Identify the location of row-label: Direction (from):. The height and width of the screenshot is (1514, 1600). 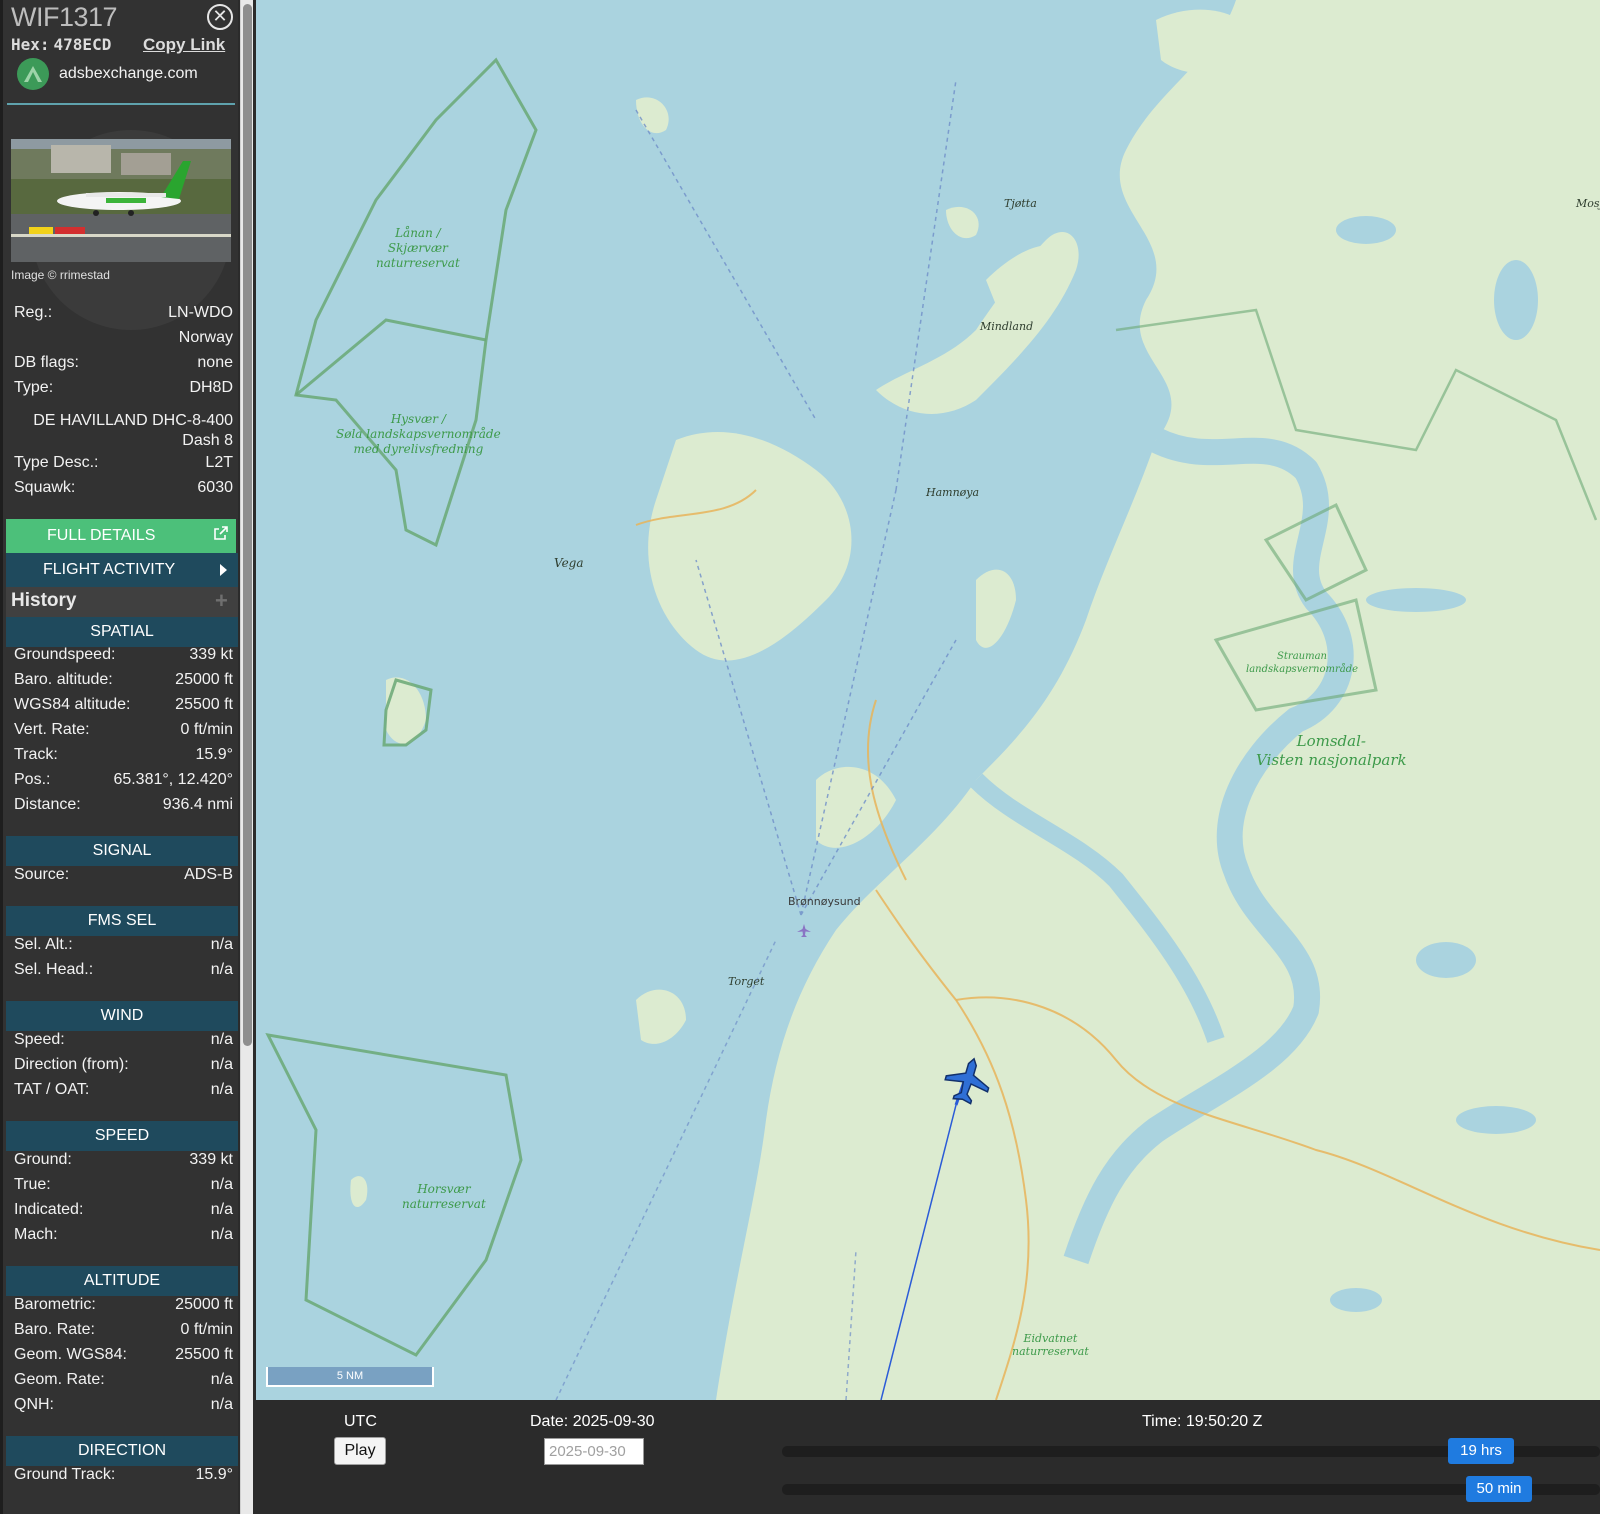
(71, 1064).